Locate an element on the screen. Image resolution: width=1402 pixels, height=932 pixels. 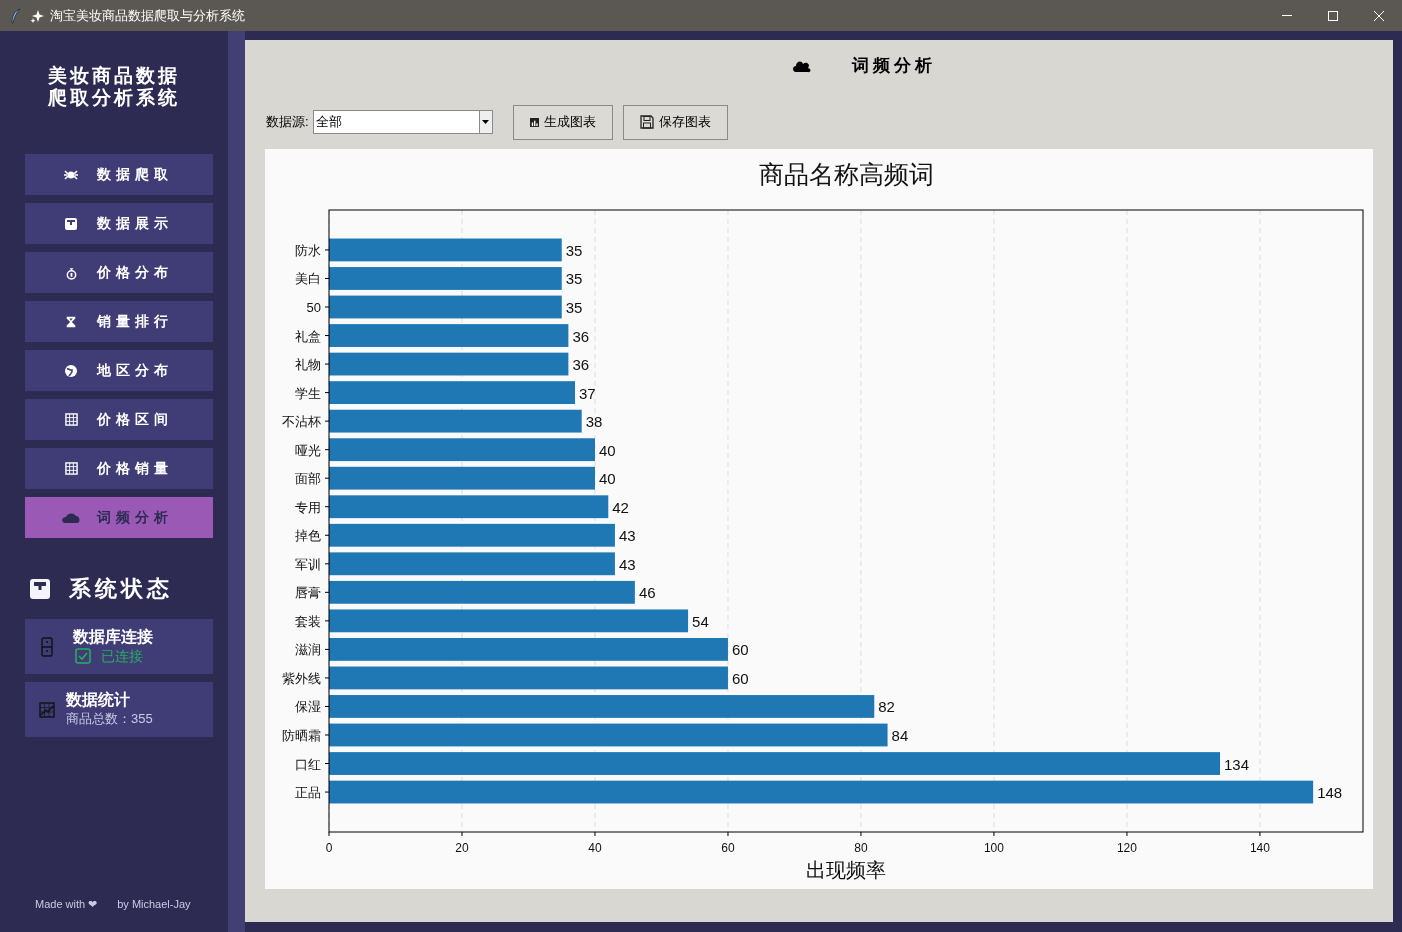
app-title: 美妆商品数据 is located at coordinates (114, 75).